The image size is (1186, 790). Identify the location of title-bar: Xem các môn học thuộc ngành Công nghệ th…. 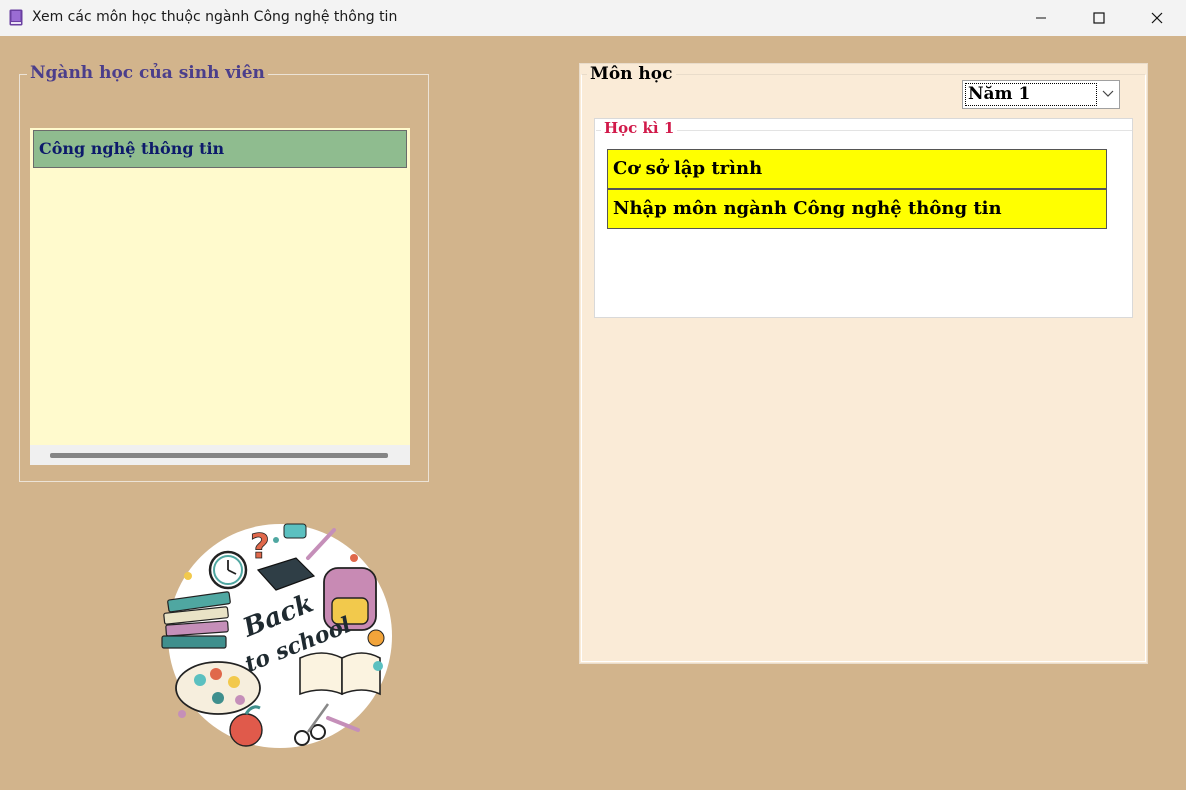
(593, 18).